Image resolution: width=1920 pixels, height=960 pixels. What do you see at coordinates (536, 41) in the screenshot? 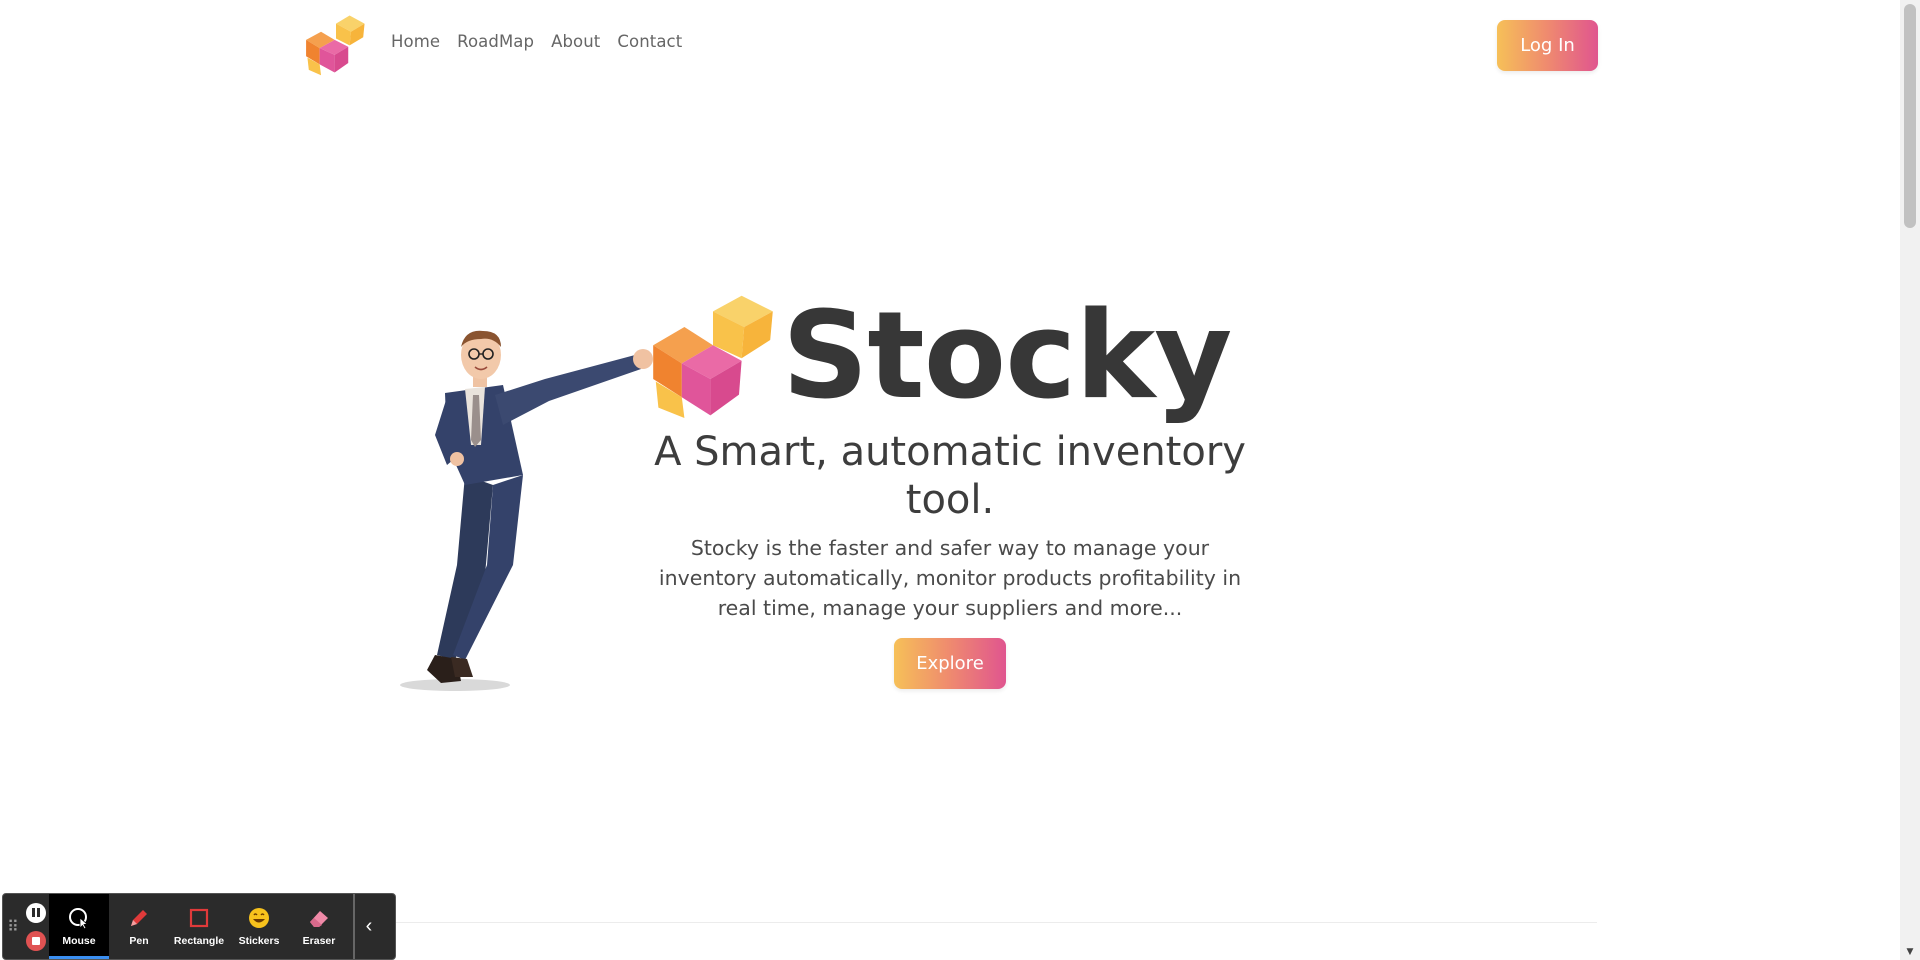
I see `main-nav: Home RoadMap About Contact` at bounding box center [536, 41].